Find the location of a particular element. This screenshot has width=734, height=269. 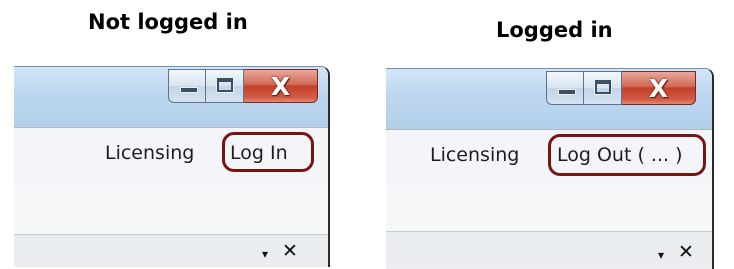

caption-logged-in: Logged in is located at coordinates (554, 30).